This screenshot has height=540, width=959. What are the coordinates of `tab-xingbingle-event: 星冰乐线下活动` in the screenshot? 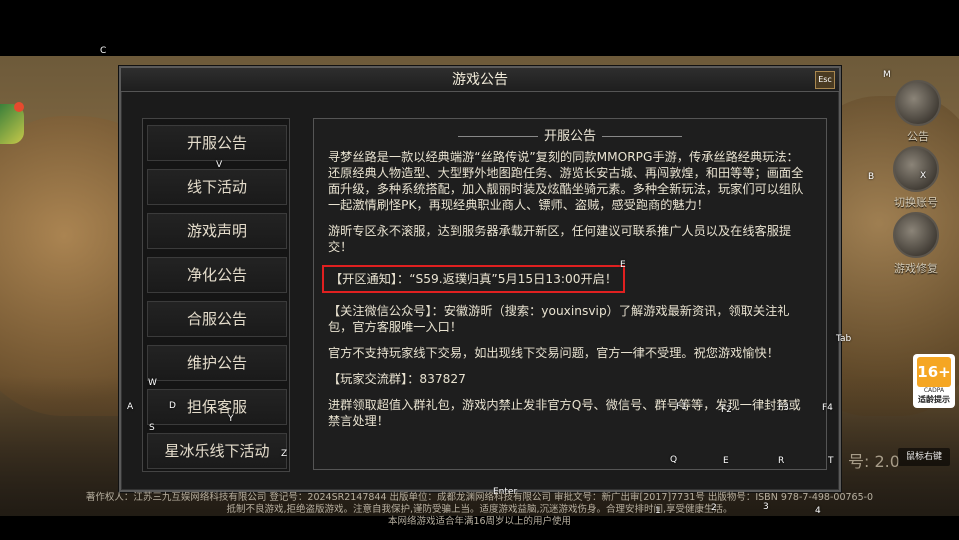 It's located at (217, 451).